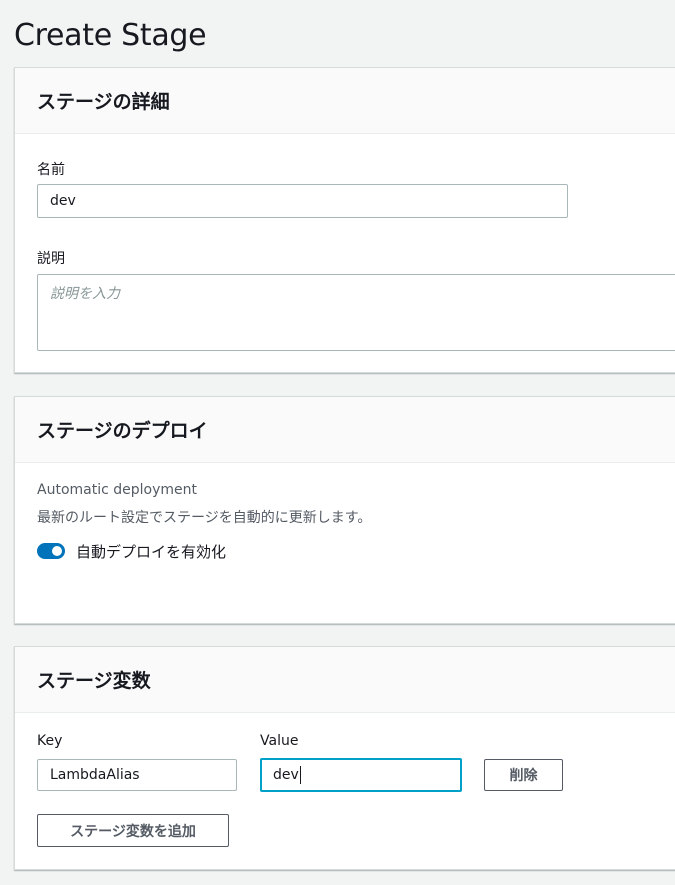 The width and height of the screenshot is (675, 885). Describe the element at coordinates (50, 741) in the screenshot. I see `key-column-label: Key` at that location.